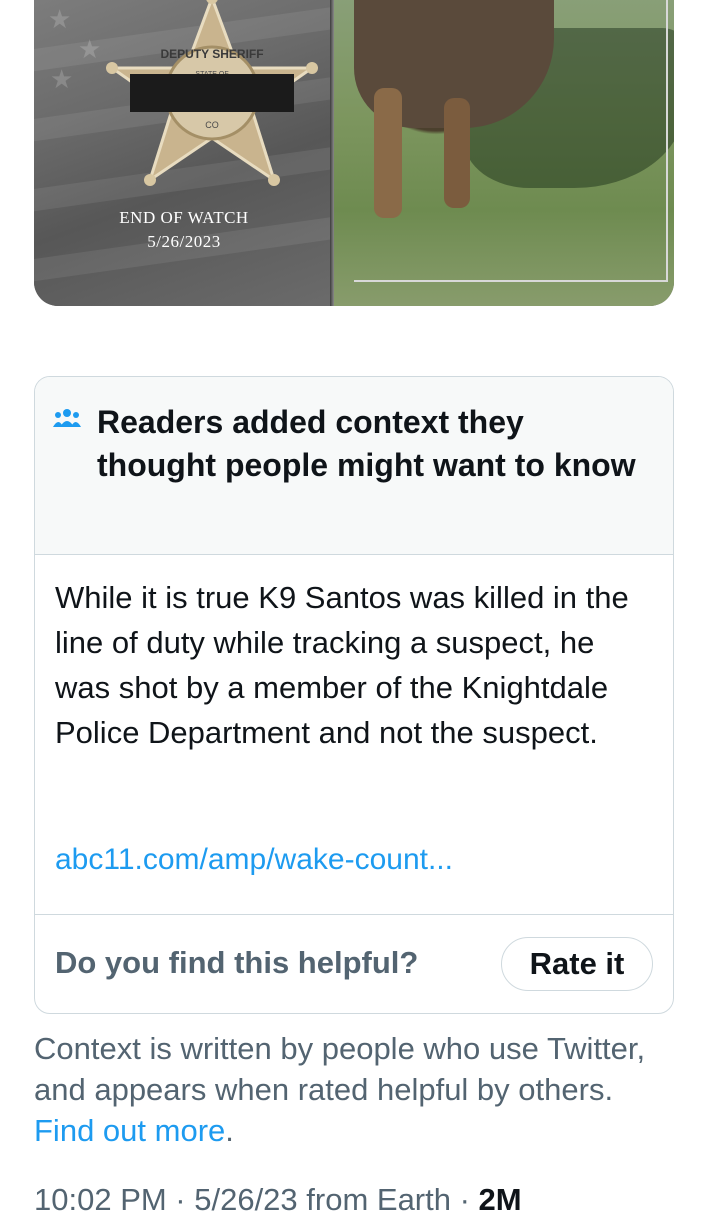 The height and width of the screenshot is (1218, 708). What do you see at coordinates (129, 1130) in the screenshot?
I see `find-out-more-link: Find out more` at bounding box center [129, 1130].